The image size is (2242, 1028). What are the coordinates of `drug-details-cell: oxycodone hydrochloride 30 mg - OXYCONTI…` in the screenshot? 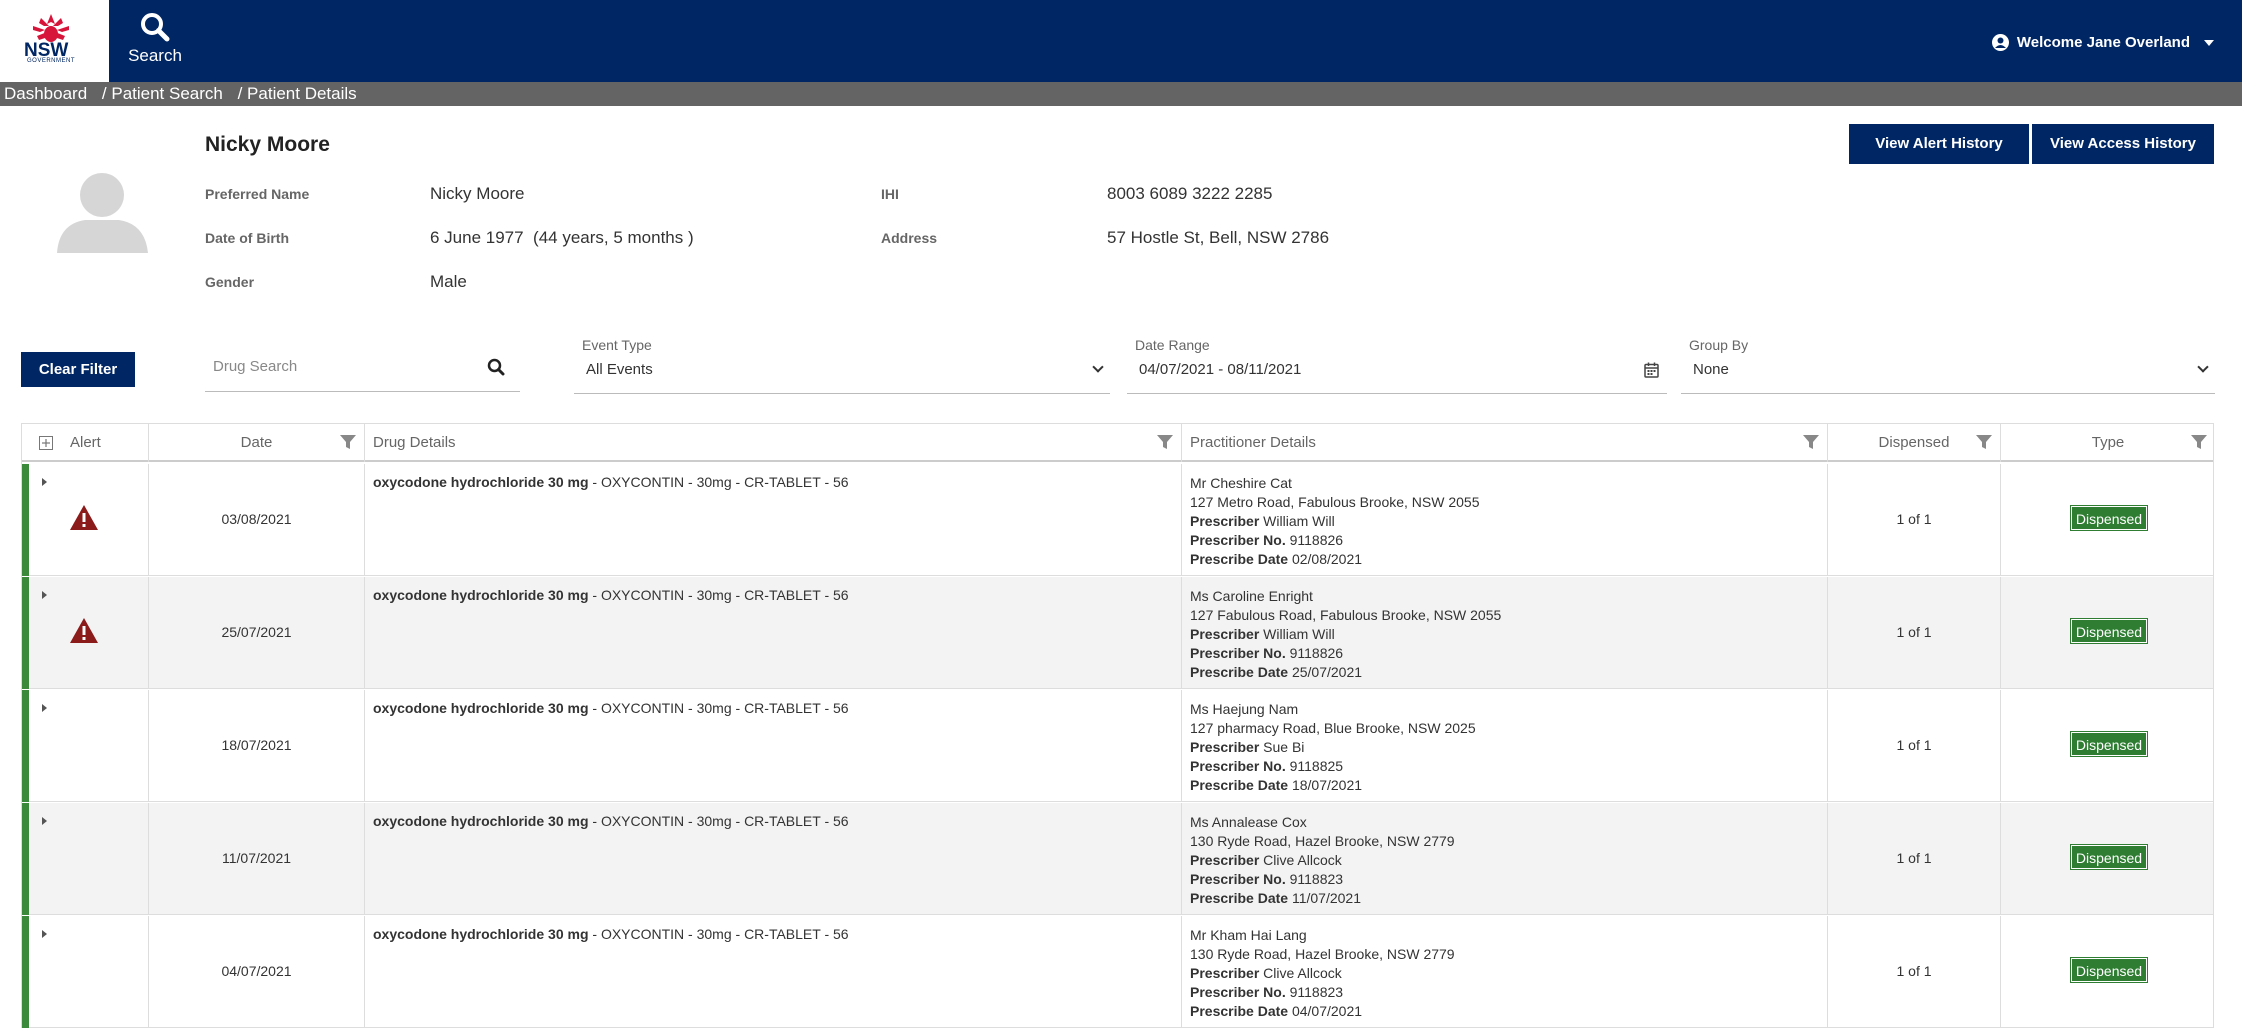 It's located at (773, 520).